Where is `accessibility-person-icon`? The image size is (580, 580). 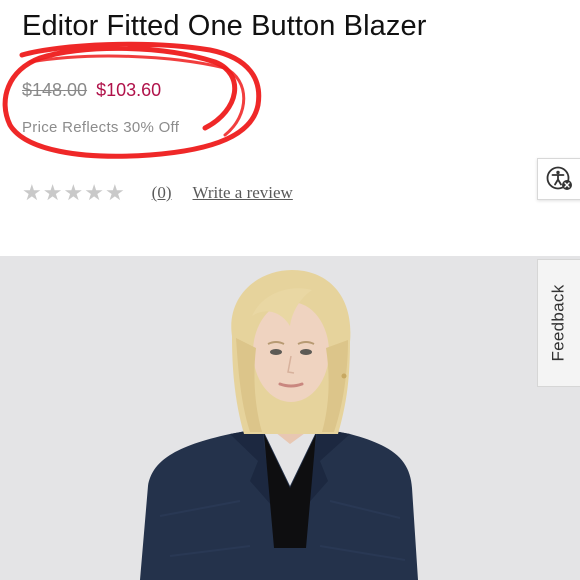
accessibility-person-icon is located at coordinates (559, 178).